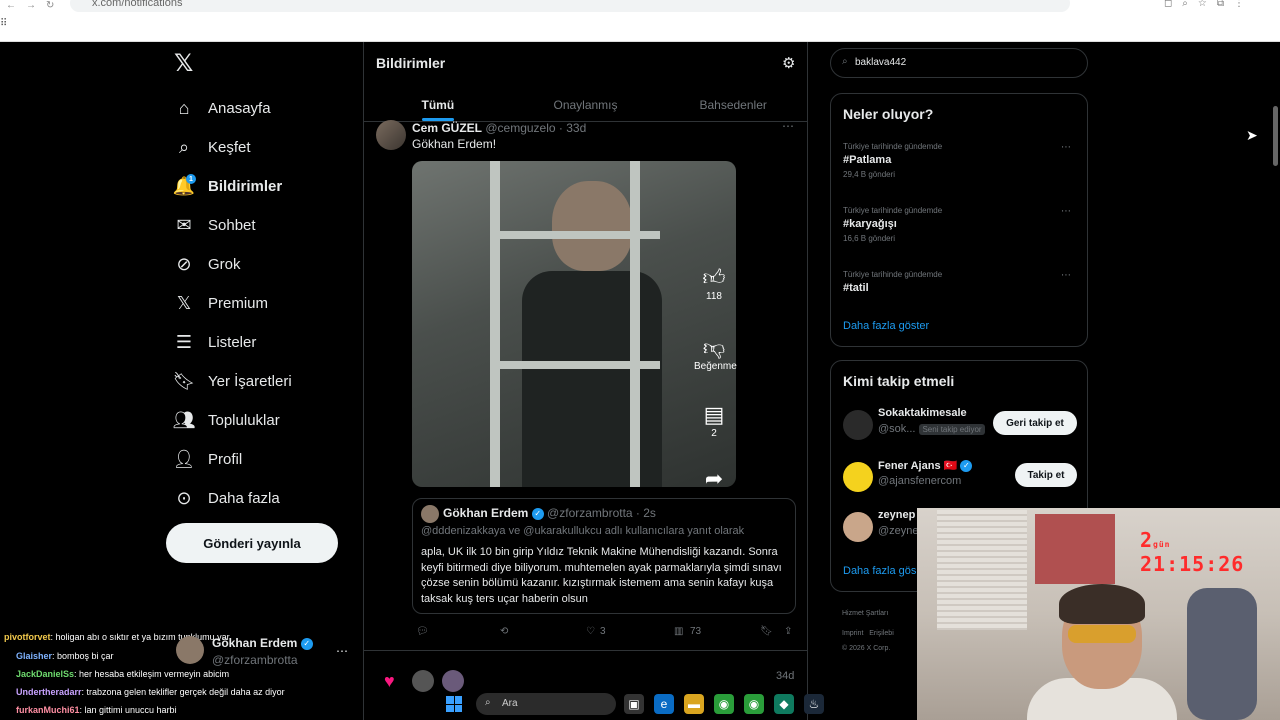  I want to click on video-like: 👍︎ 118, so click(714, 283).